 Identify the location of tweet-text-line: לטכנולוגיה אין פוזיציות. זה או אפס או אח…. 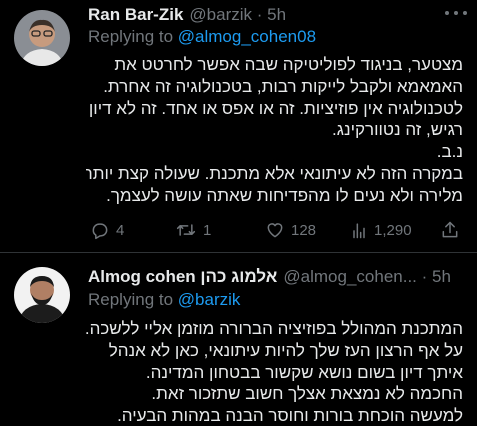
(275, 108).